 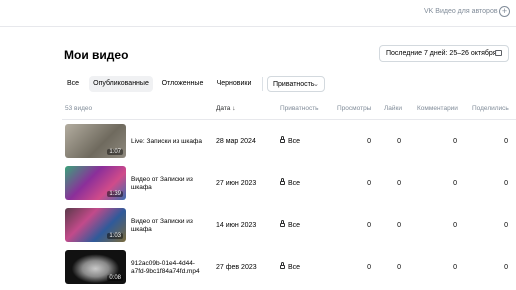 I want to click on duration-badge: 1:03, so click(x=115, y=236).